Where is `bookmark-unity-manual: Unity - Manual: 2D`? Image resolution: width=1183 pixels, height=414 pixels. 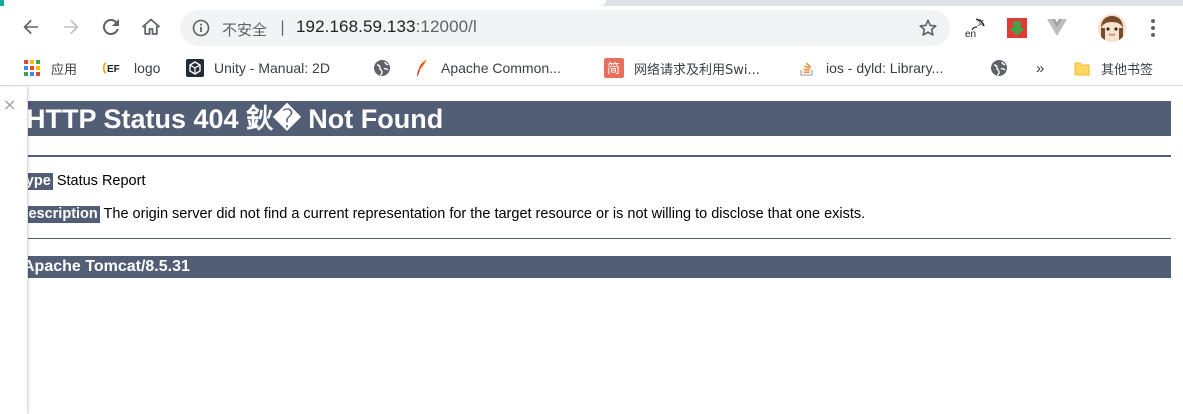
bookmark-unity-manual: Unity - Manual: 2D is located at coordinates (258, 68).